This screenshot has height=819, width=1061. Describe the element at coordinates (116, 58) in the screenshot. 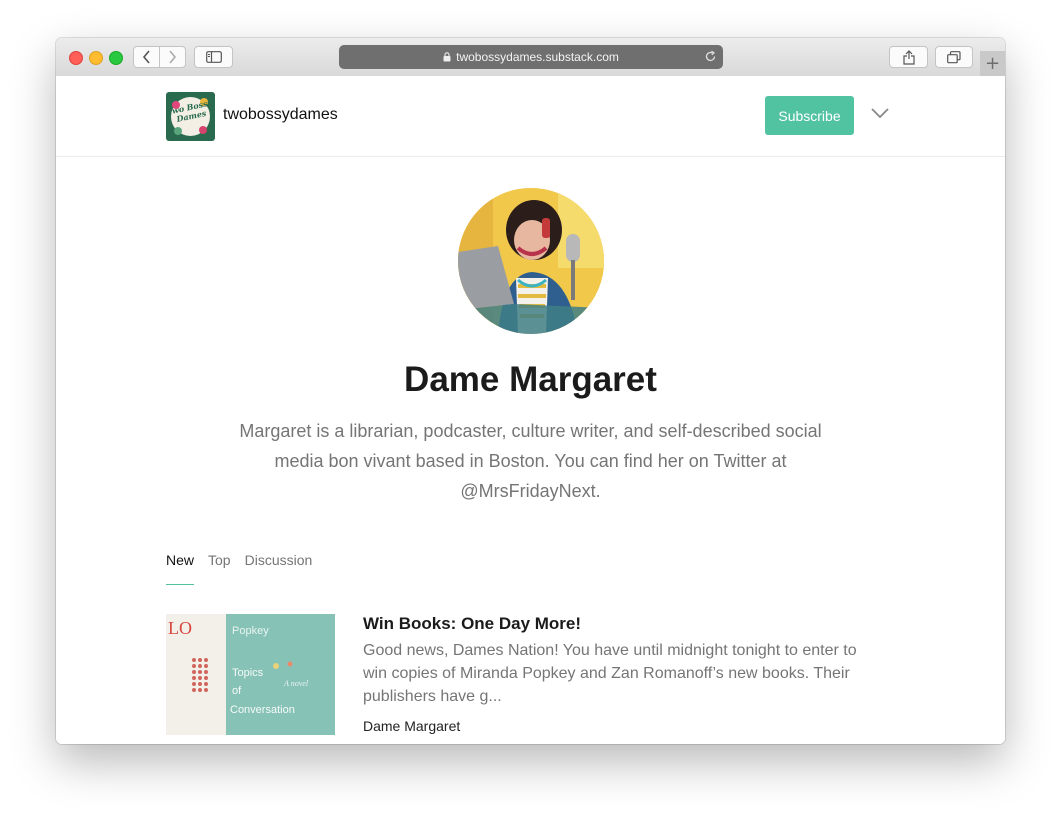

I see `zoom-window-button` at that location.